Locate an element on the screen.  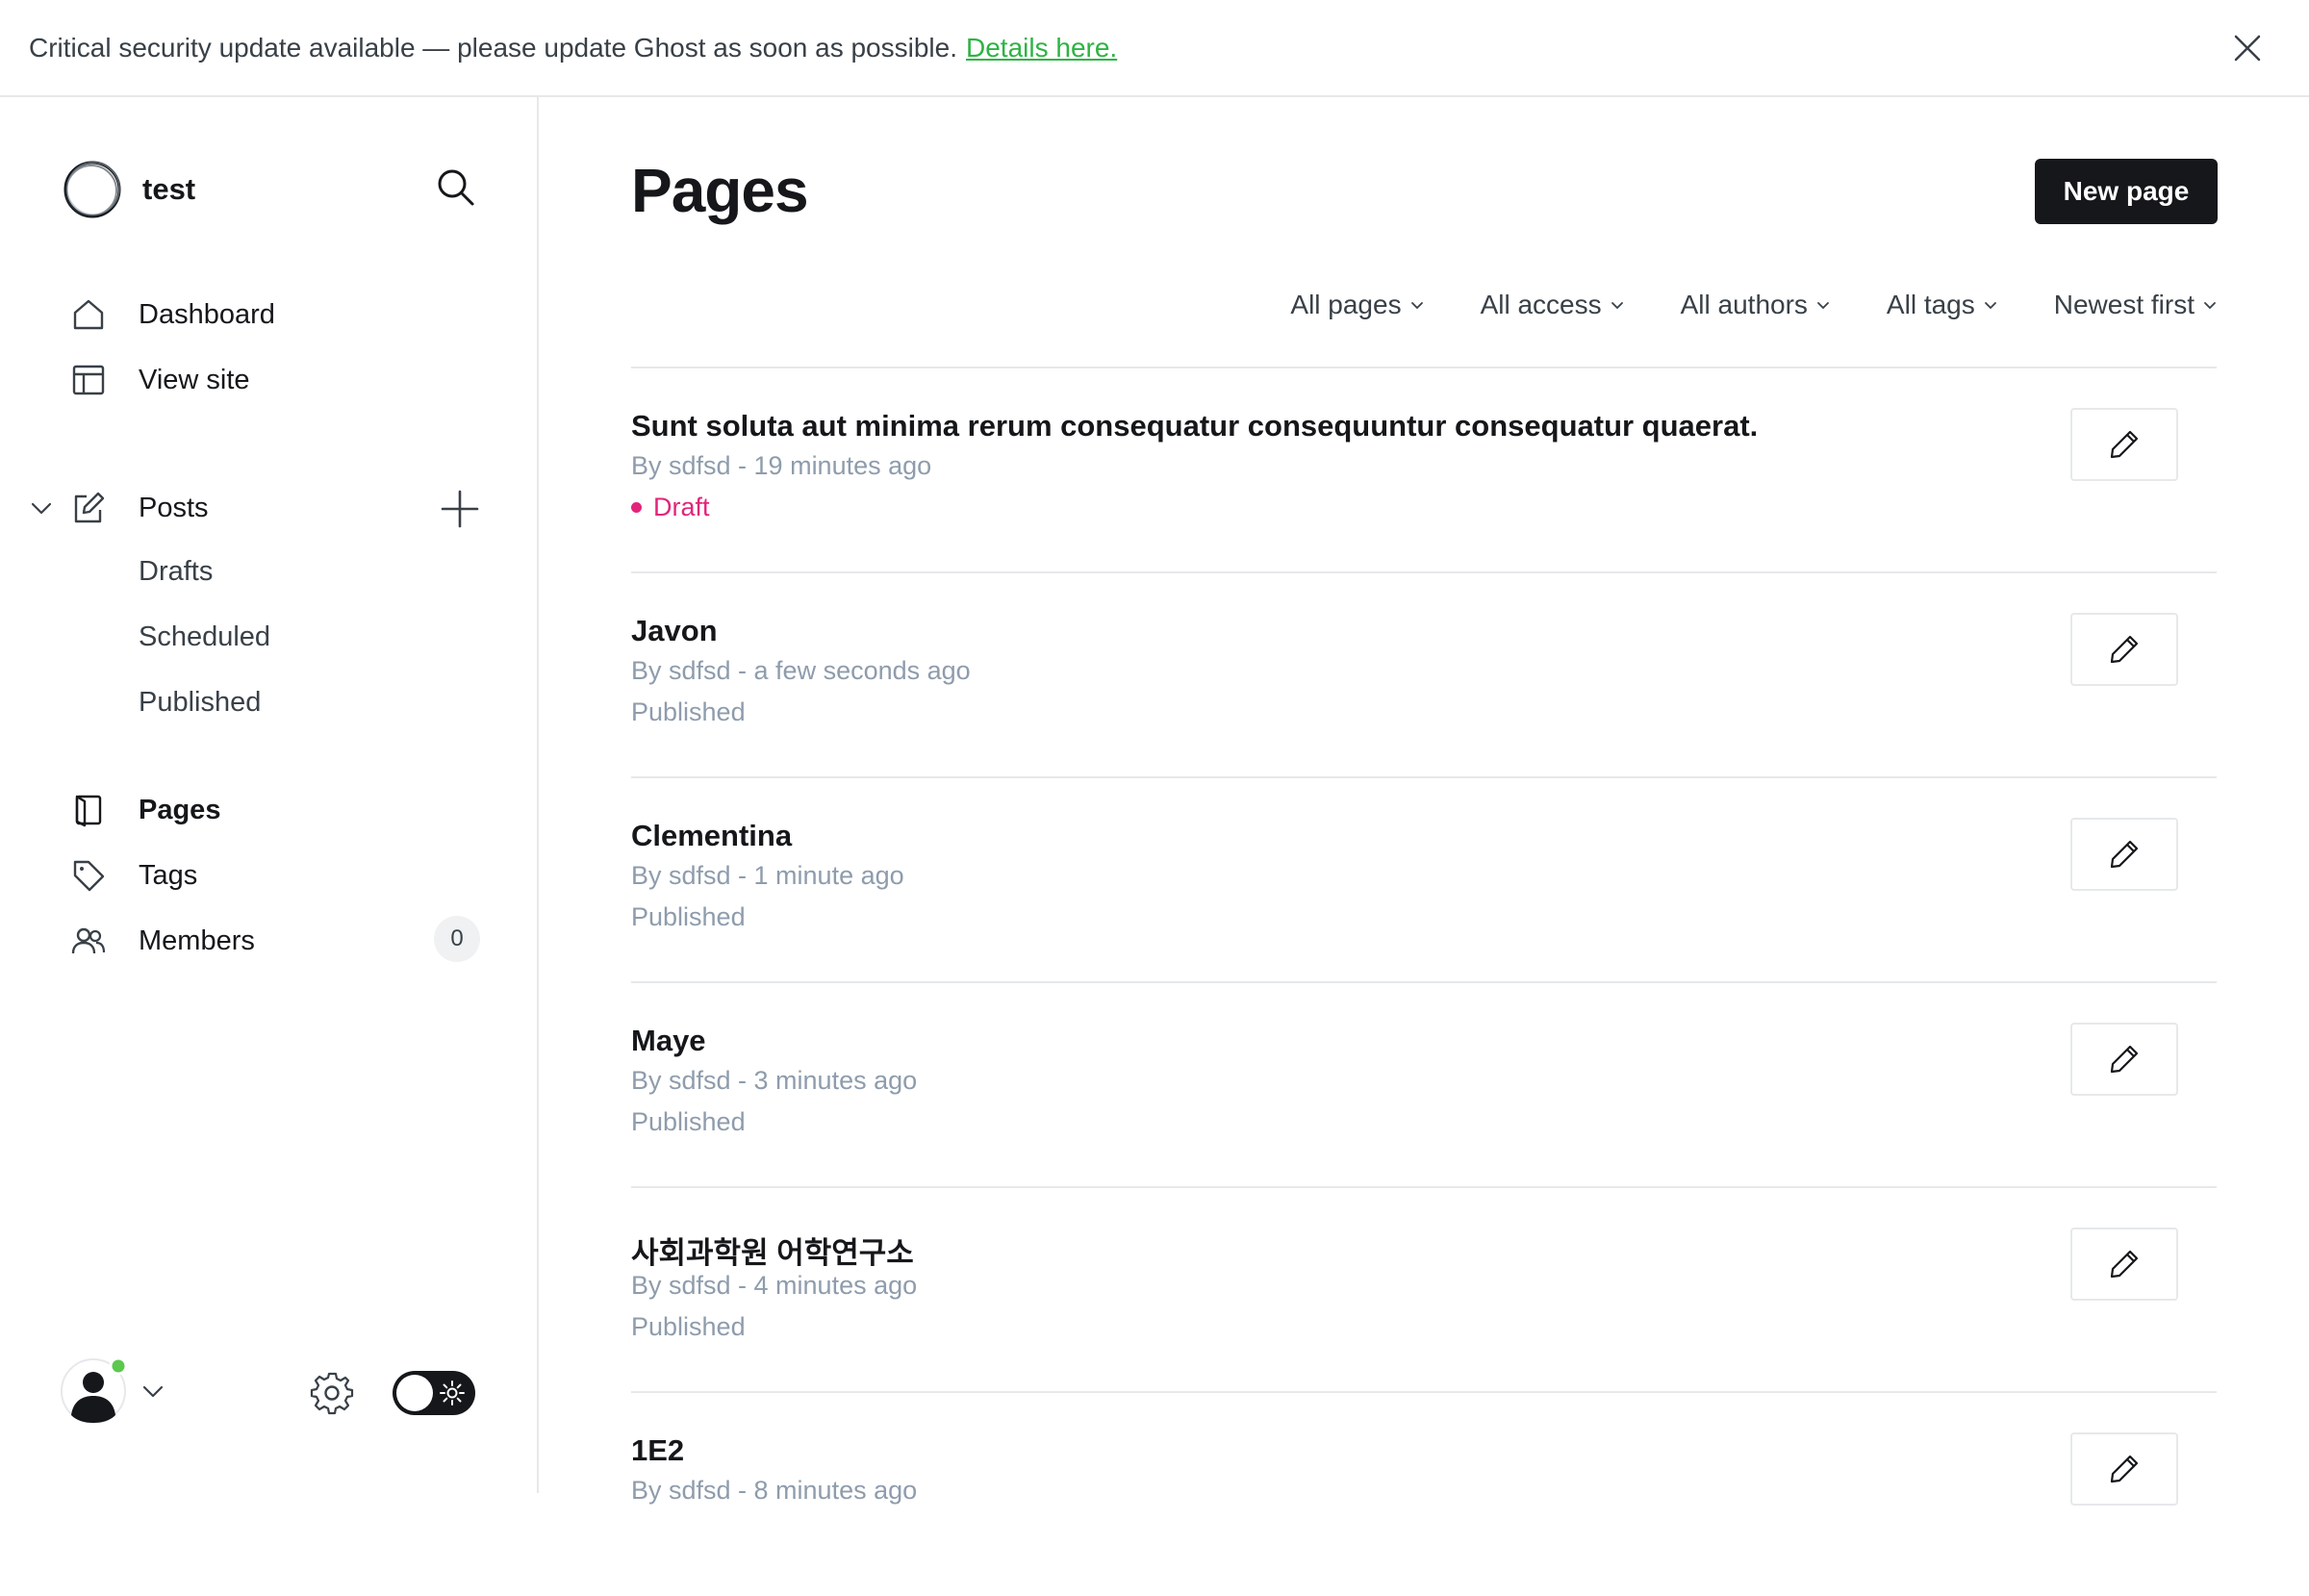
page-title: Pages is located at coordinates (720, 190).